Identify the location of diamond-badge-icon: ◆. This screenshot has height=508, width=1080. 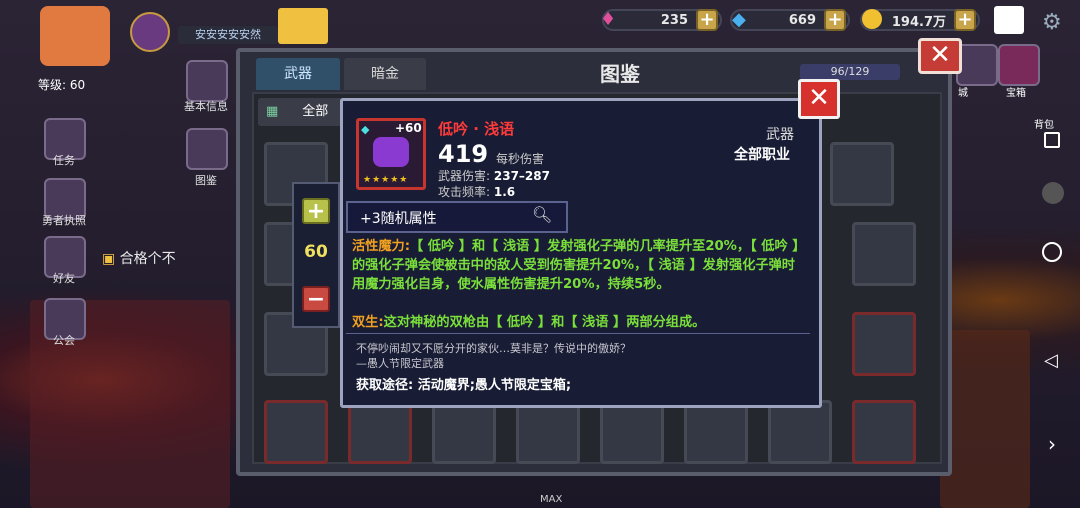
(365, 129).